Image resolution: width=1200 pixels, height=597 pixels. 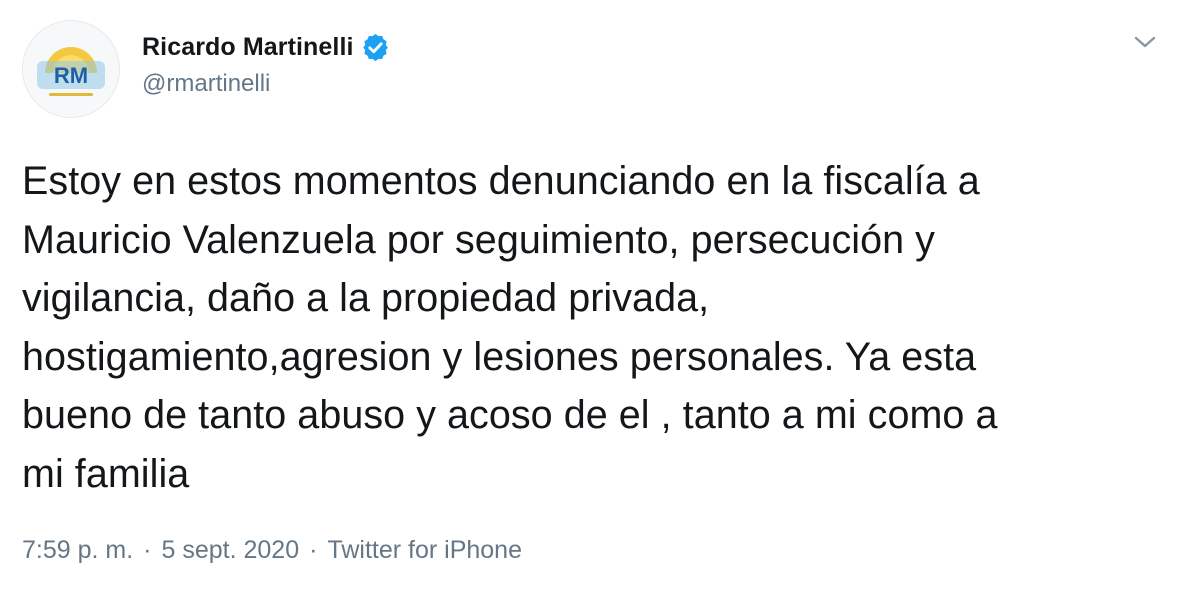 I want to click on avatar-initials: RM, so click(x=71, y=75).